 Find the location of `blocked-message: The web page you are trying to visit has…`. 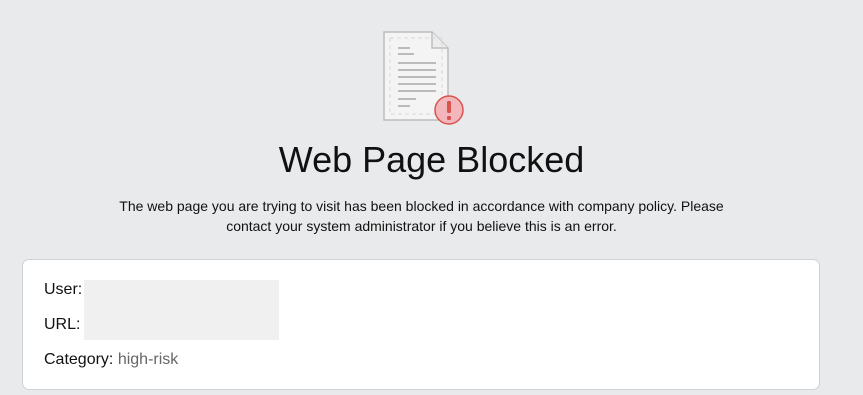

blocked-message: The web page you are trying to visit has… is located at coordinates (421, 216).